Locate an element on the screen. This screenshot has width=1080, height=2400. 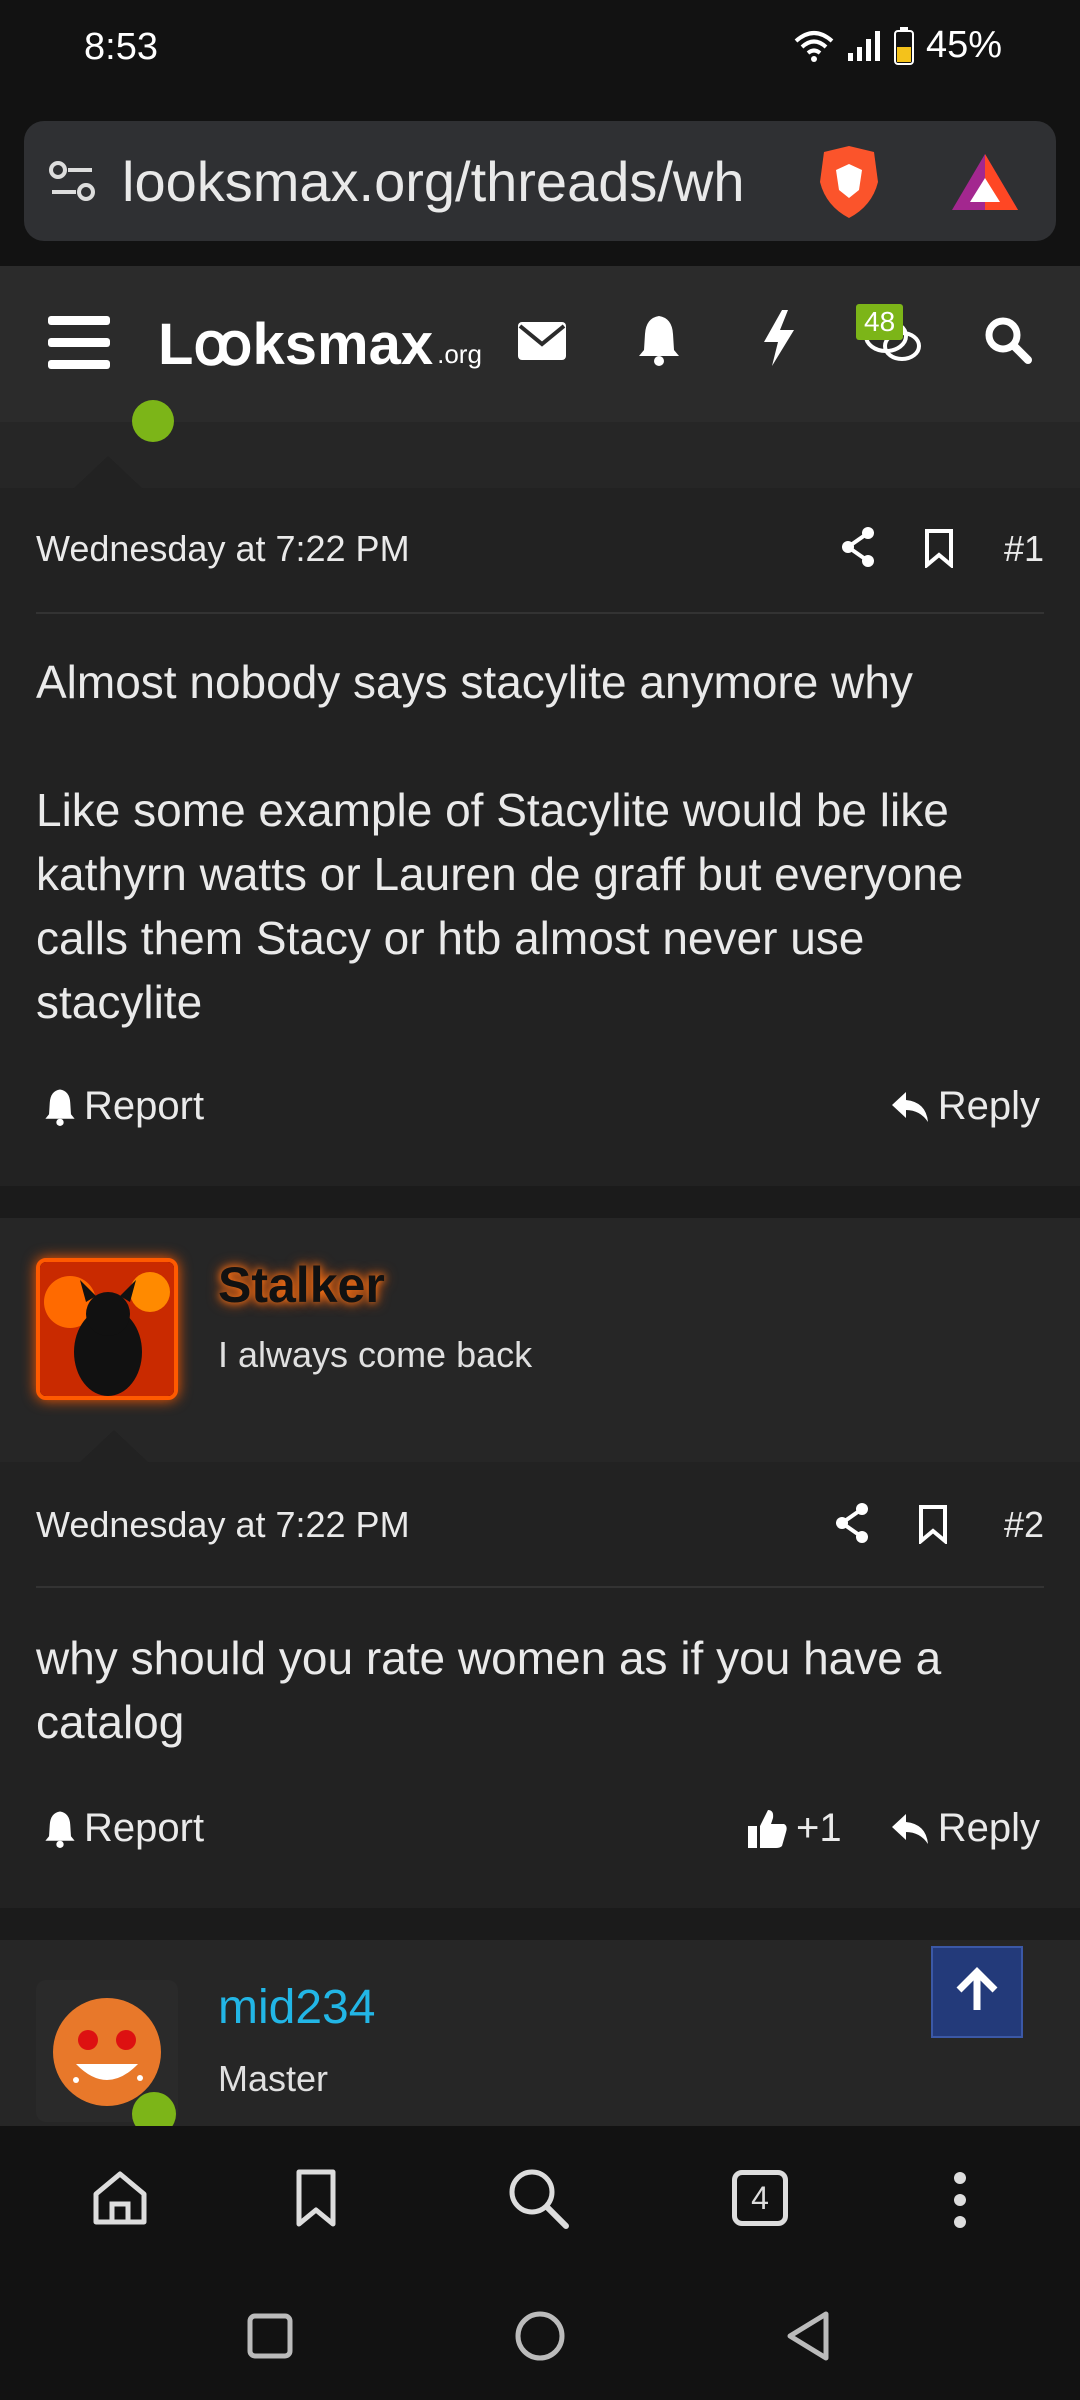
username: mid234 is located at coordinates (296, 2007).